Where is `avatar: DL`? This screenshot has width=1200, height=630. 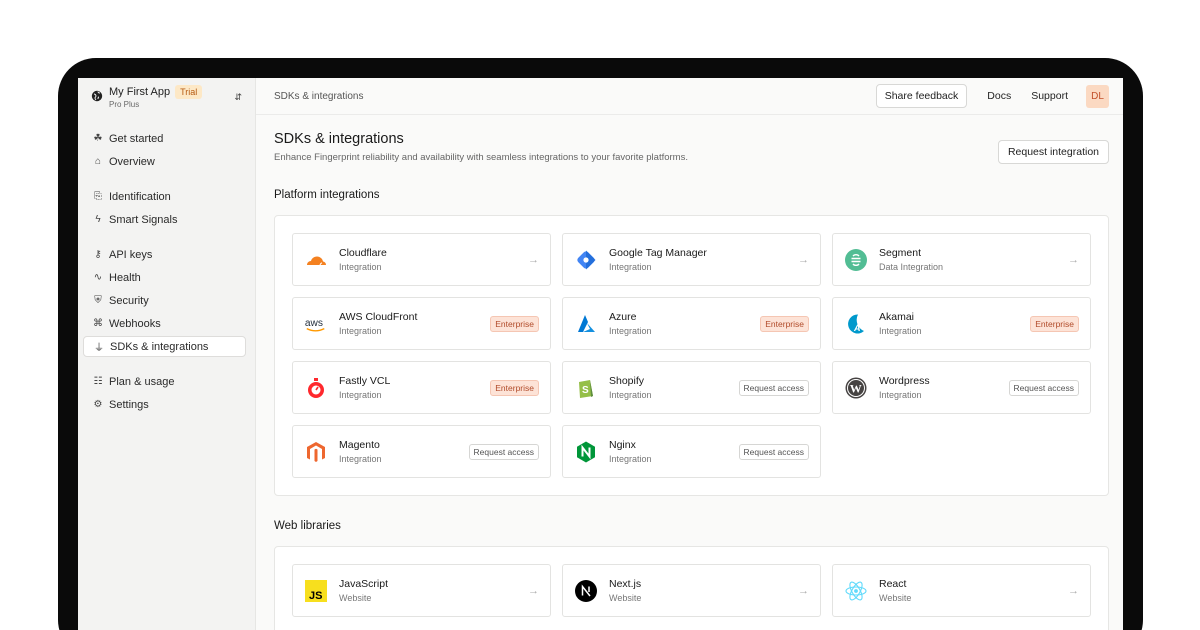
avatar: DL is located at coordinates (1097, 96).